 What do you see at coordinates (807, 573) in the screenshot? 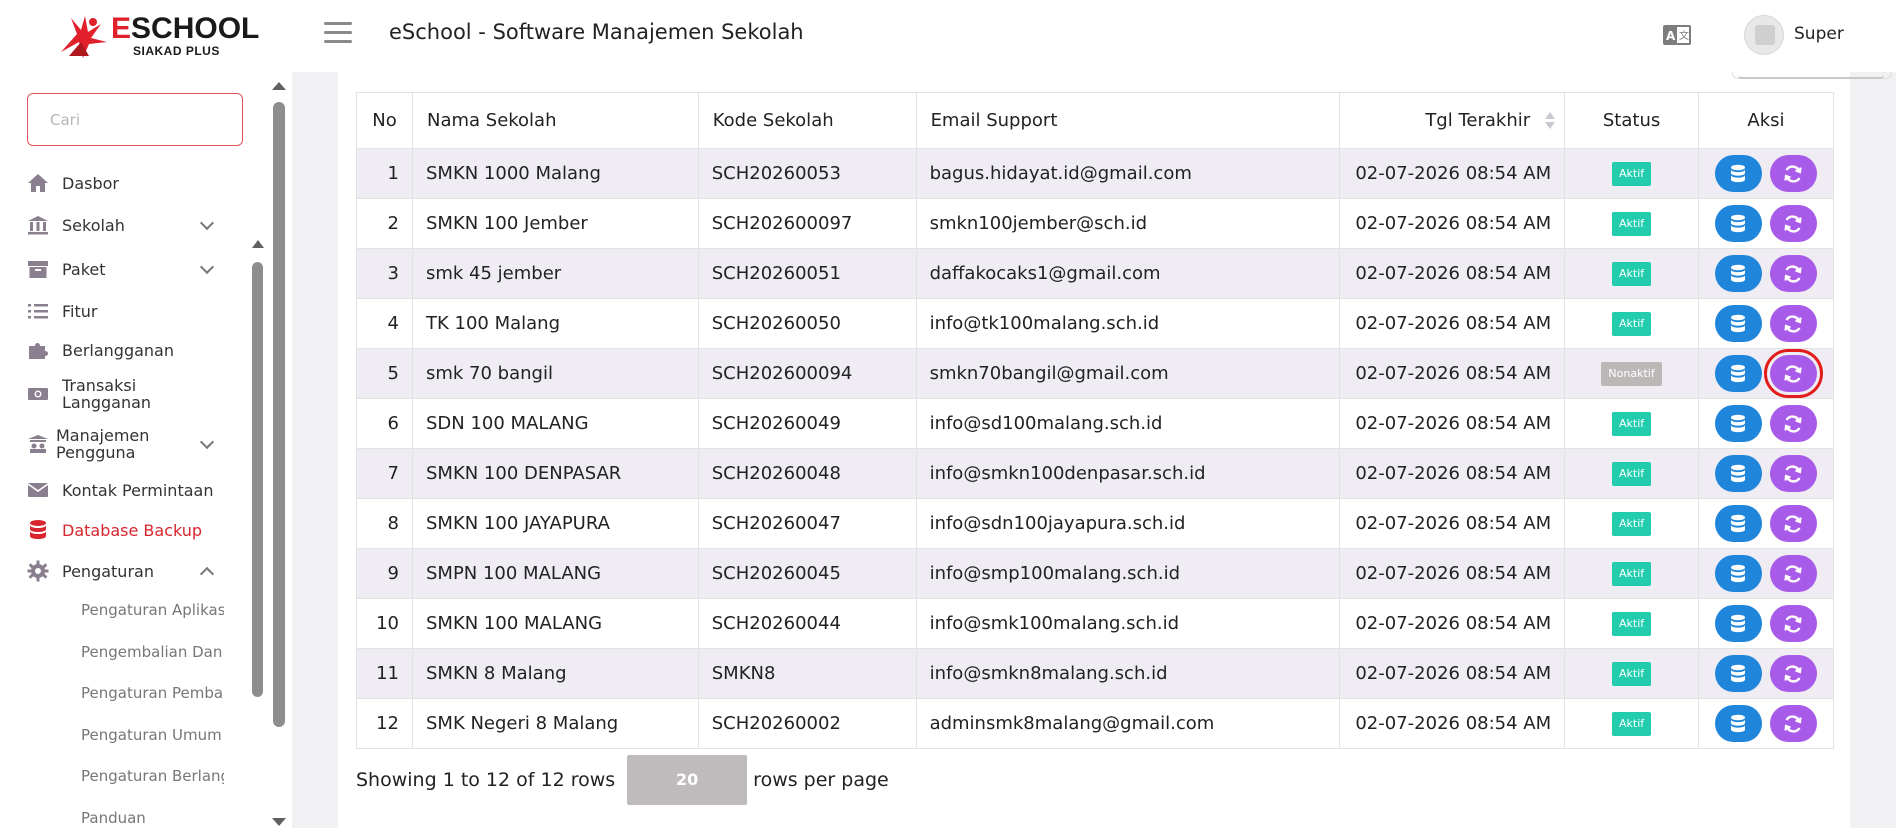
I see `cell-kode-sekolah: SCH20260045` at bounding box center [807, 573].